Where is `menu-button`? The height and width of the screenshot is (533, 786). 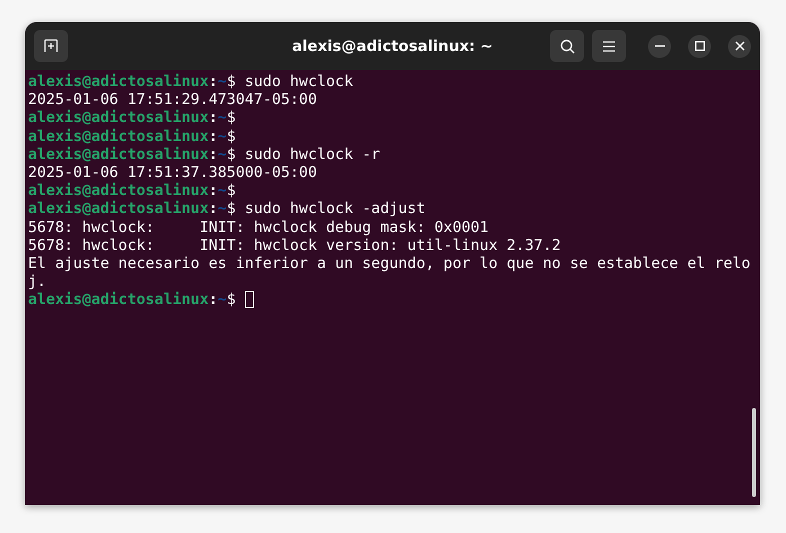
menu-button is located at coordinates (609, 46).